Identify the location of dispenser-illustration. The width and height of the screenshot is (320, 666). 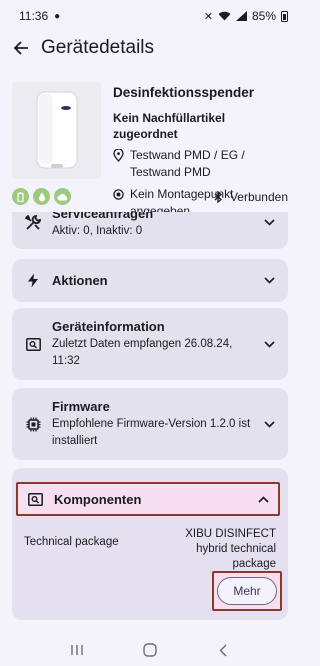
(56, 129).